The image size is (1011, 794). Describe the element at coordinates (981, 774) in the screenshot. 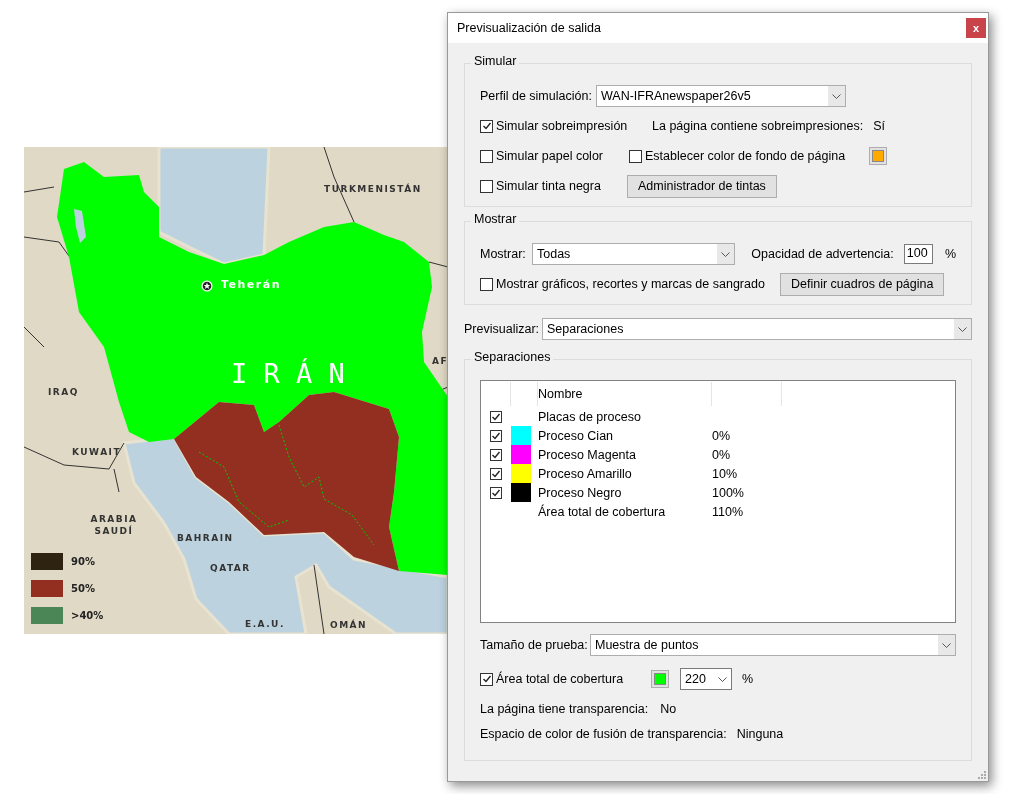

I see `resize-grip-icon` at that location.